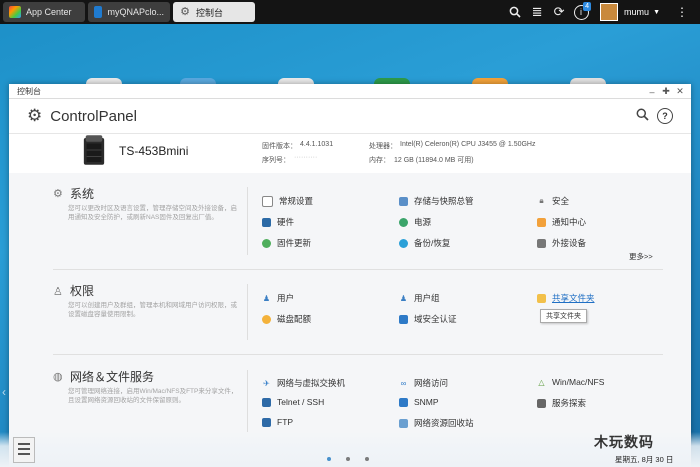 The image size is (700, 467). What do you see at coordinates (185, 12) in the screenshot?
I see `gear-icon: ⚙` at bounding box center [185, 12].